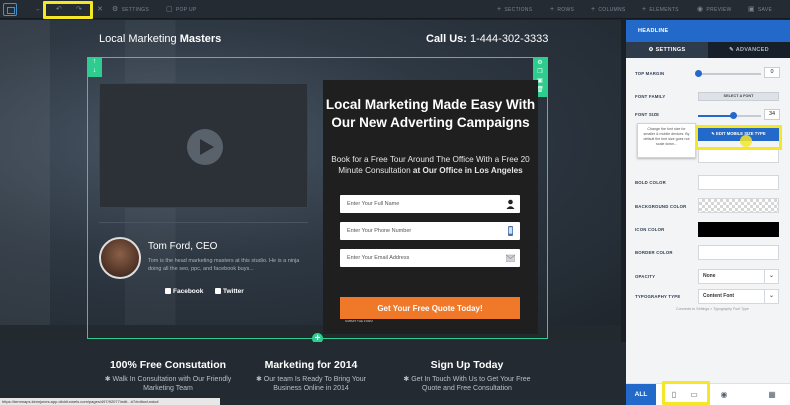 This screenshot has width=790, height=405. Describe the element at coordinates (183, 246) in the screenshot. I see `person-name: Tom Ford, CEO` at that location.